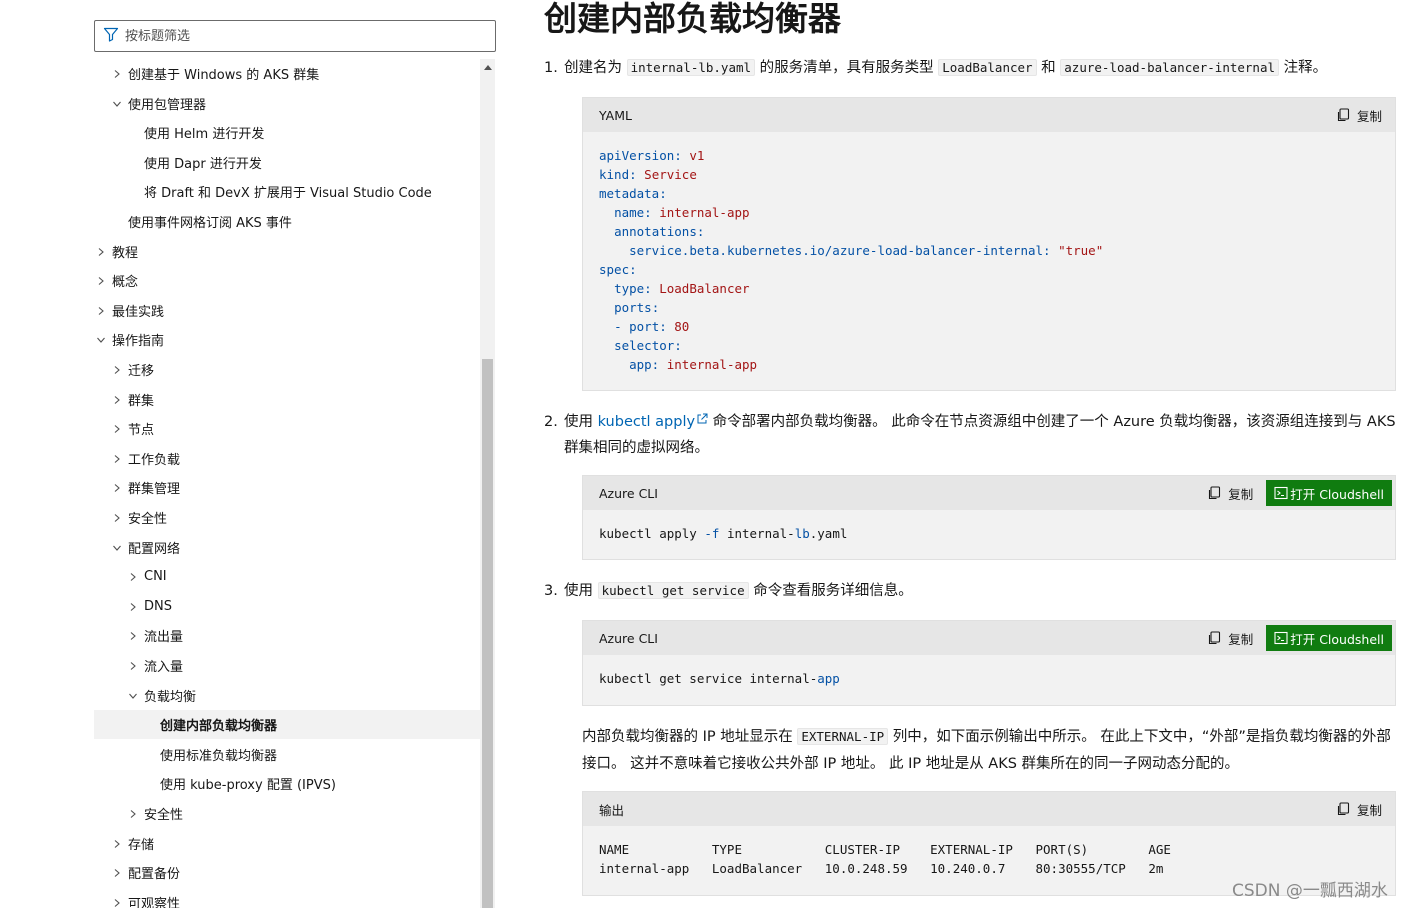 This screenshot has height=908, width=1419. Describe the element at coordinates (164, 815) in the screenshot. I see `toc-item-label: 安全性` at that location.